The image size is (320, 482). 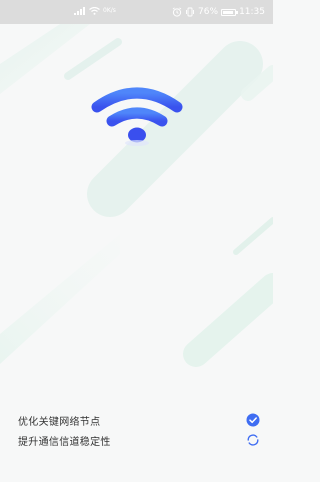 I want to click on battery-percent: 76%, so click(x=208, y=12).